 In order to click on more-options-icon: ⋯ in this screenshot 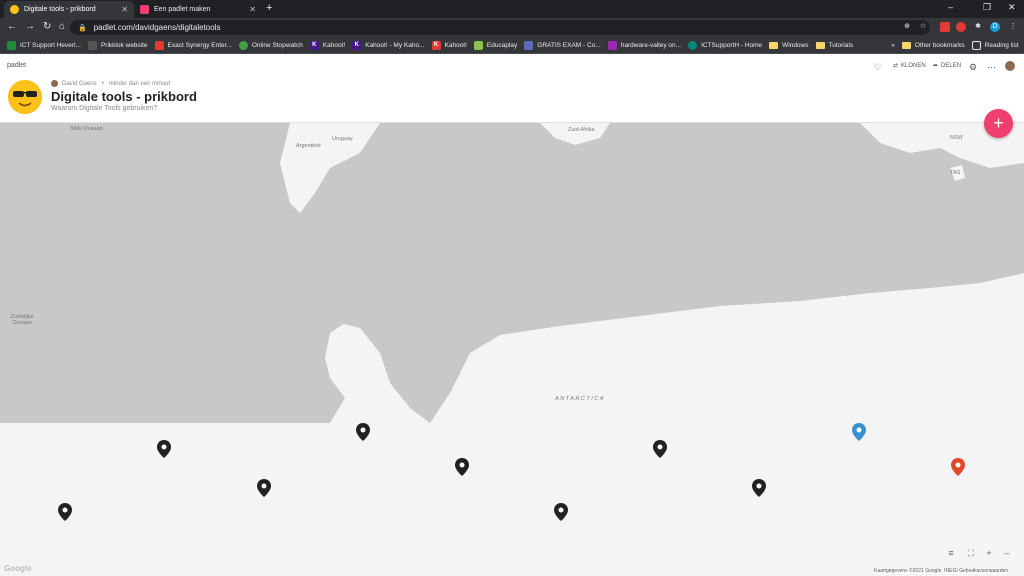, I will do `click(991, 67)`.